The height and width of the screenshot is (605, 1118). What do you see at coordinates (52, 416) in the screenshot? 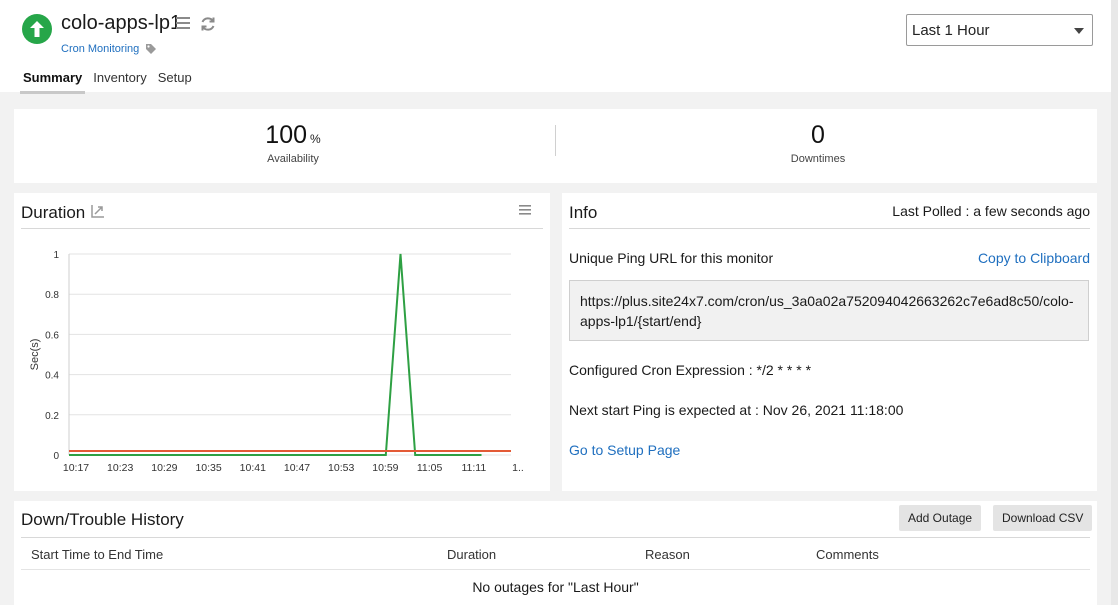
I see `y-tick-label: 0.2` at bounding box center [52, 416].